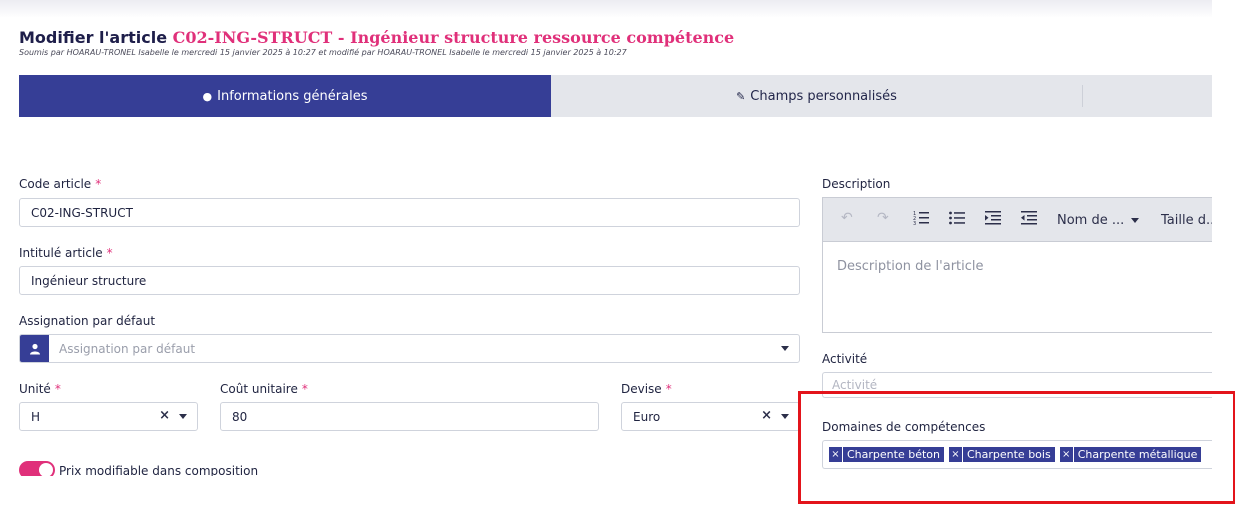 Image resolution: width=1235 pixels, height=506 pixels. I want to click on cout-unitaire-label: Coût unitaire *, so click(264, 389).